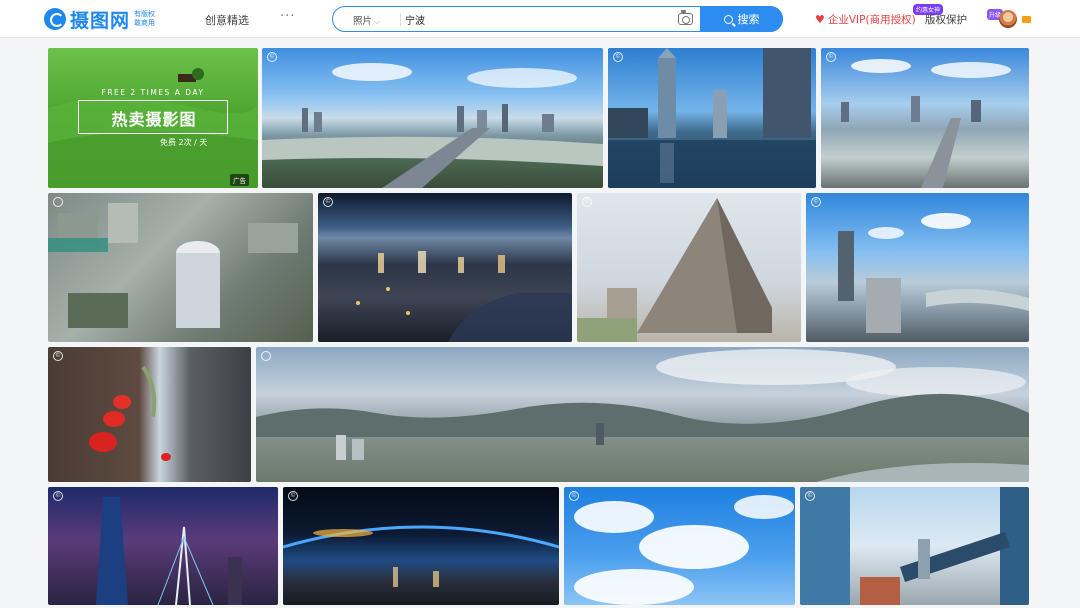  What do you see at coordinates (871, 20) in the screenshot?
I see `enterprise-vip-label: 企业VIP(商用授权)` at bounding box center [871, 20].